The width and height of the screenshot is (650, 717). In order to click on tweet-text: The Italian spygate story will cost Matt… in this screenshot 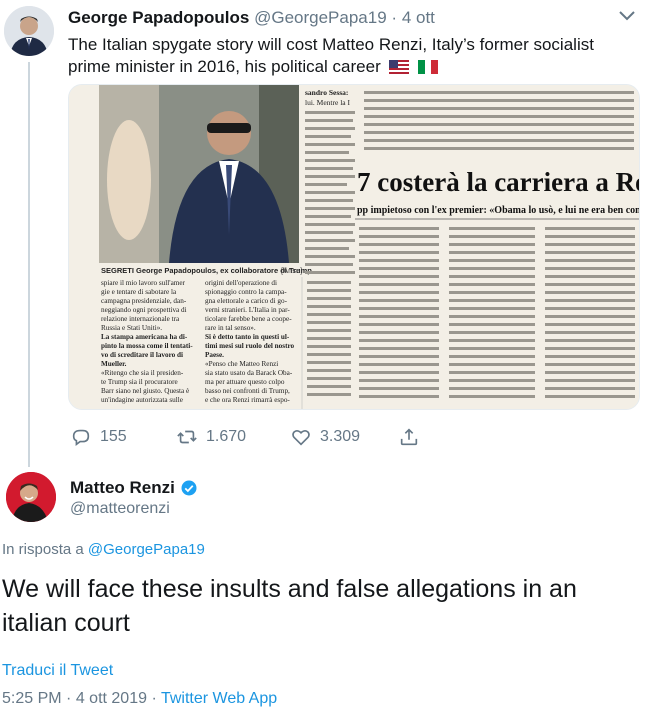, I will do `click(353, 56)`.